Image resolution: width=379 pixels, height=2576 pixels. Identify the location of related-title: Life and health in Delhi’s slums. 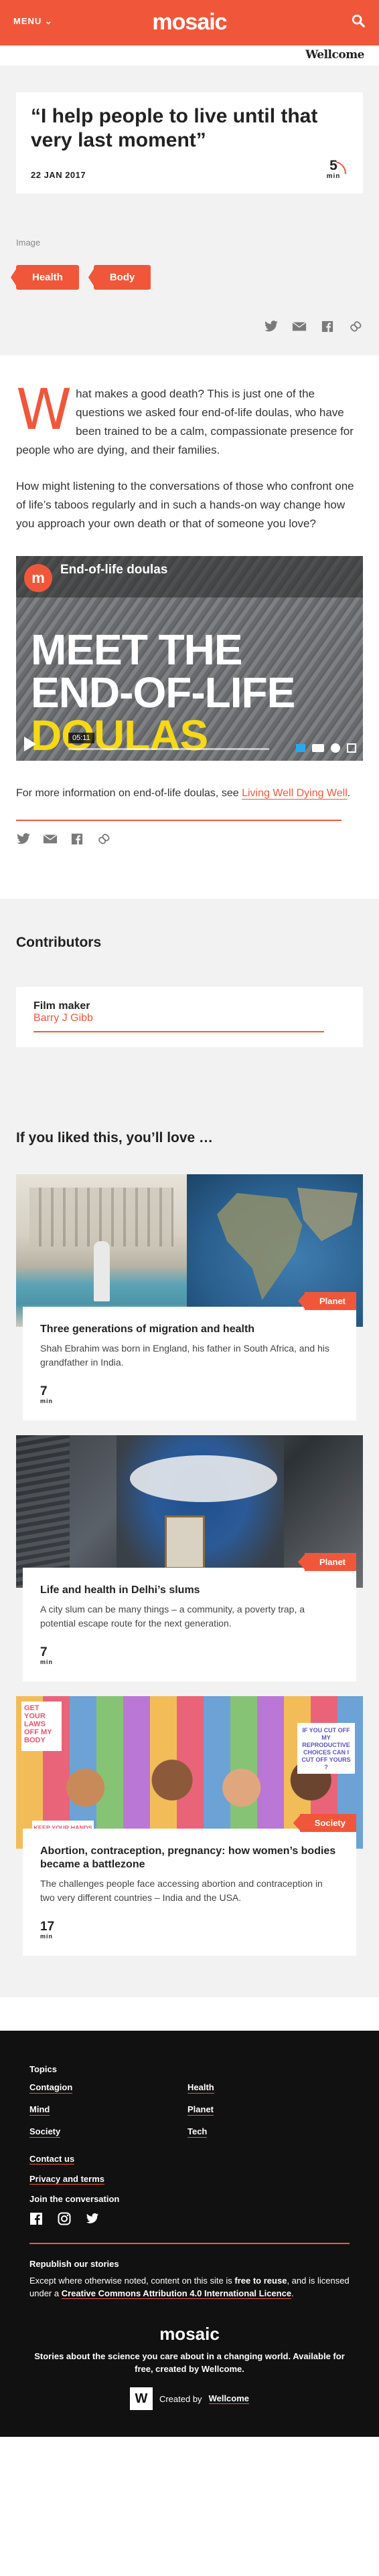
(189, 1590).